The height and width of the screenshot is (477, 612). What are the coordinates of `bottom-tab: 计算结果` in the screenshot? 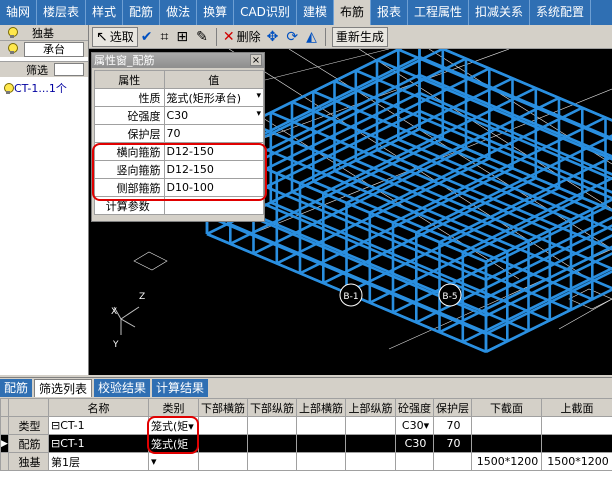 It's located at (180, 388).